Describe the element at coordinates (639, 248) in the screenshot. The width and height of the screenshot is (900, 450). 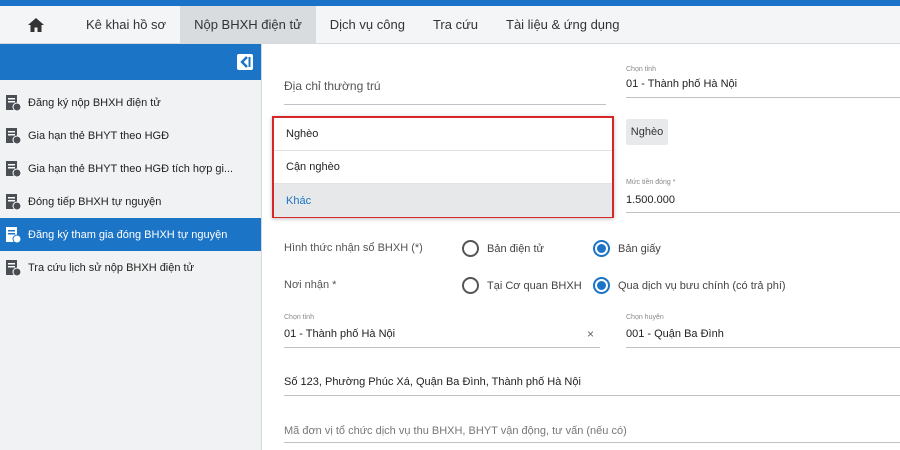
I see `radio-label: Bản giấy` at that location.